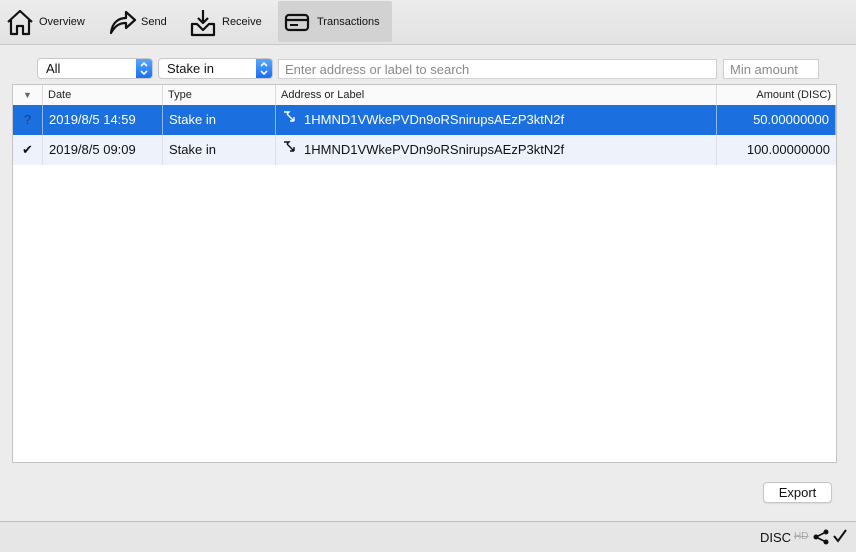  I want to click on status-column-header: ▼, so click(28, 95).